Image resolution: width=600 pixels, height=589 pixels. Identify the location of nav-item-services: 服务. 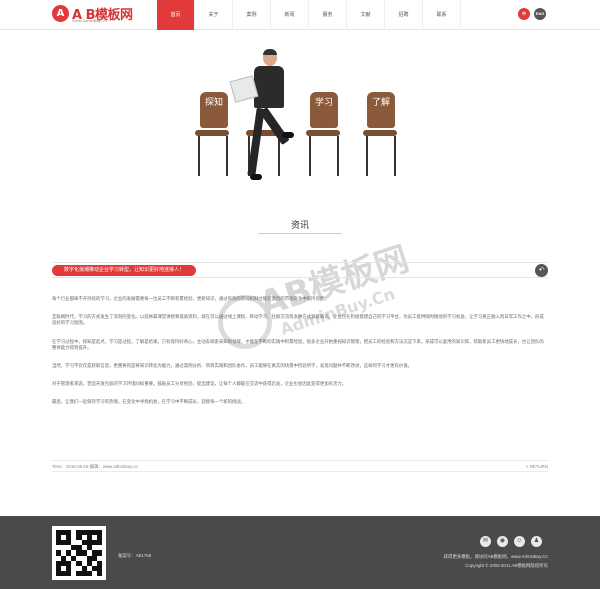
(328, 15).